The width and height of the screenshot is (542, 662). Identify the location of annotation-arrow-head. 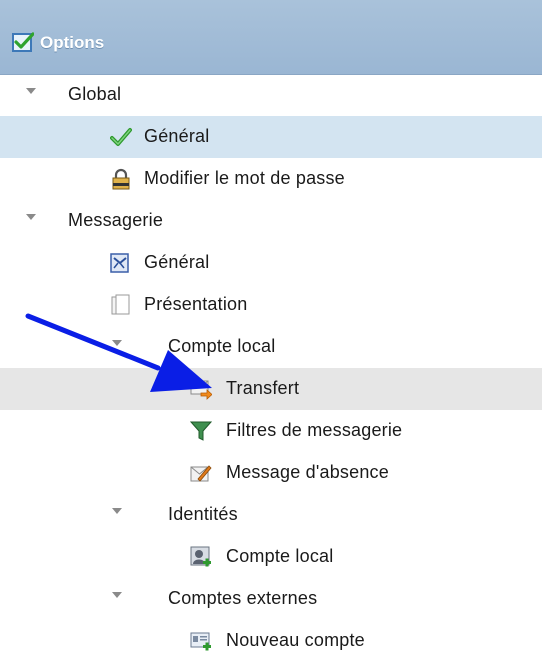
(181, 371).